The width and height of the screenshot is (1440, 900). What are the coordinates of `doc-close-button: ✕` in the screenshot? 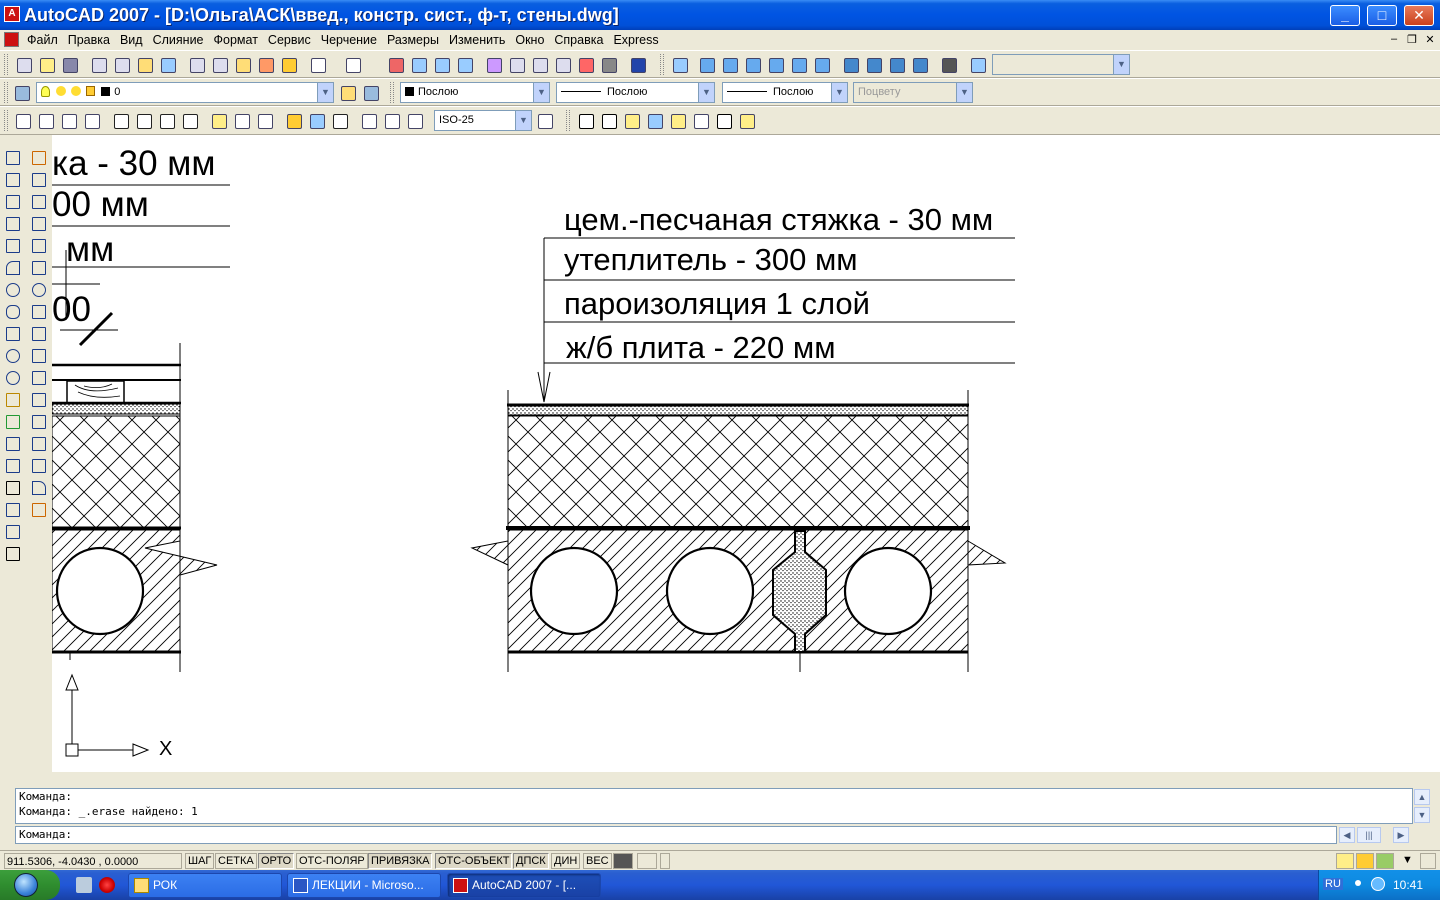 It's located at (1430, 39).